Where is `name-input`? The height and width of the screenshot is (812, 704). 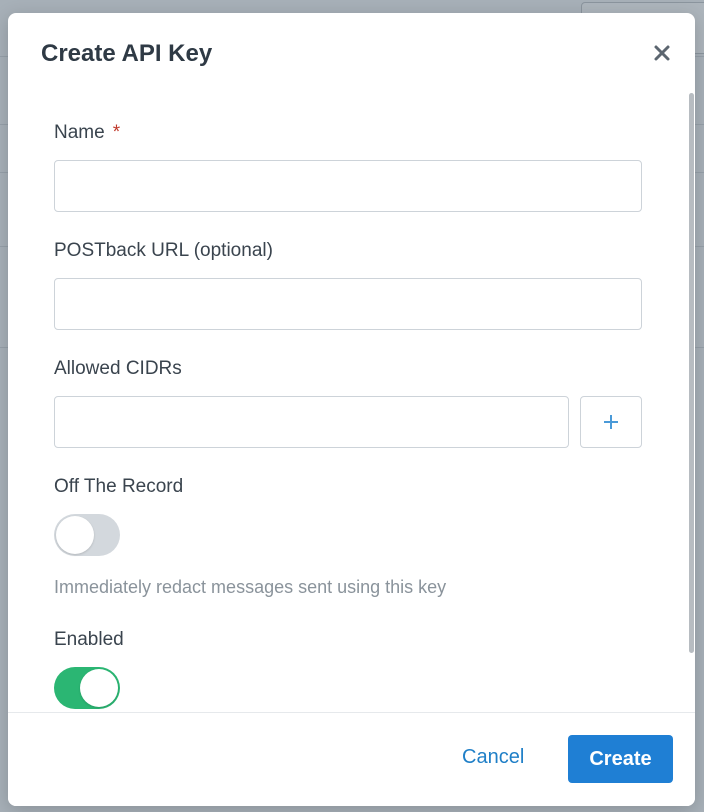 name-input is located at coordinates (348, 186).